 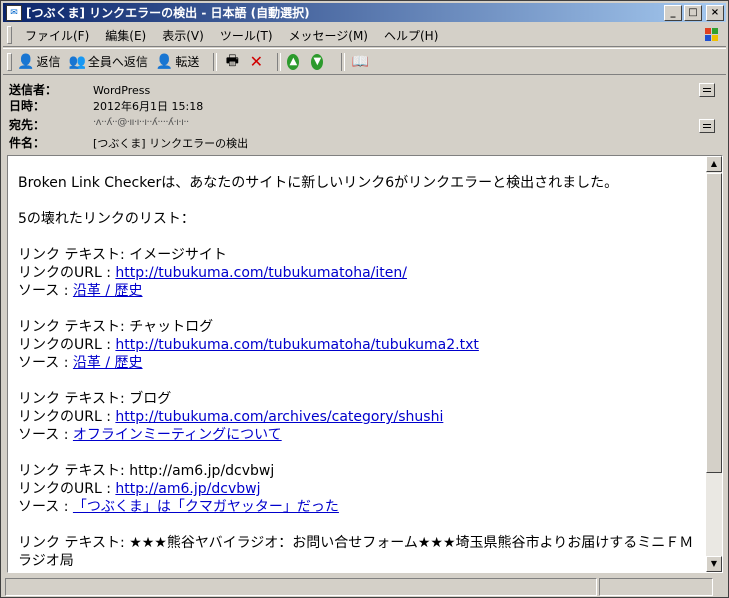 What do you see at coordinates (187, 489) in the screenshot?
I see `link-url: http://am6.jp/dcvbwj` at bounding box center [187, 489].